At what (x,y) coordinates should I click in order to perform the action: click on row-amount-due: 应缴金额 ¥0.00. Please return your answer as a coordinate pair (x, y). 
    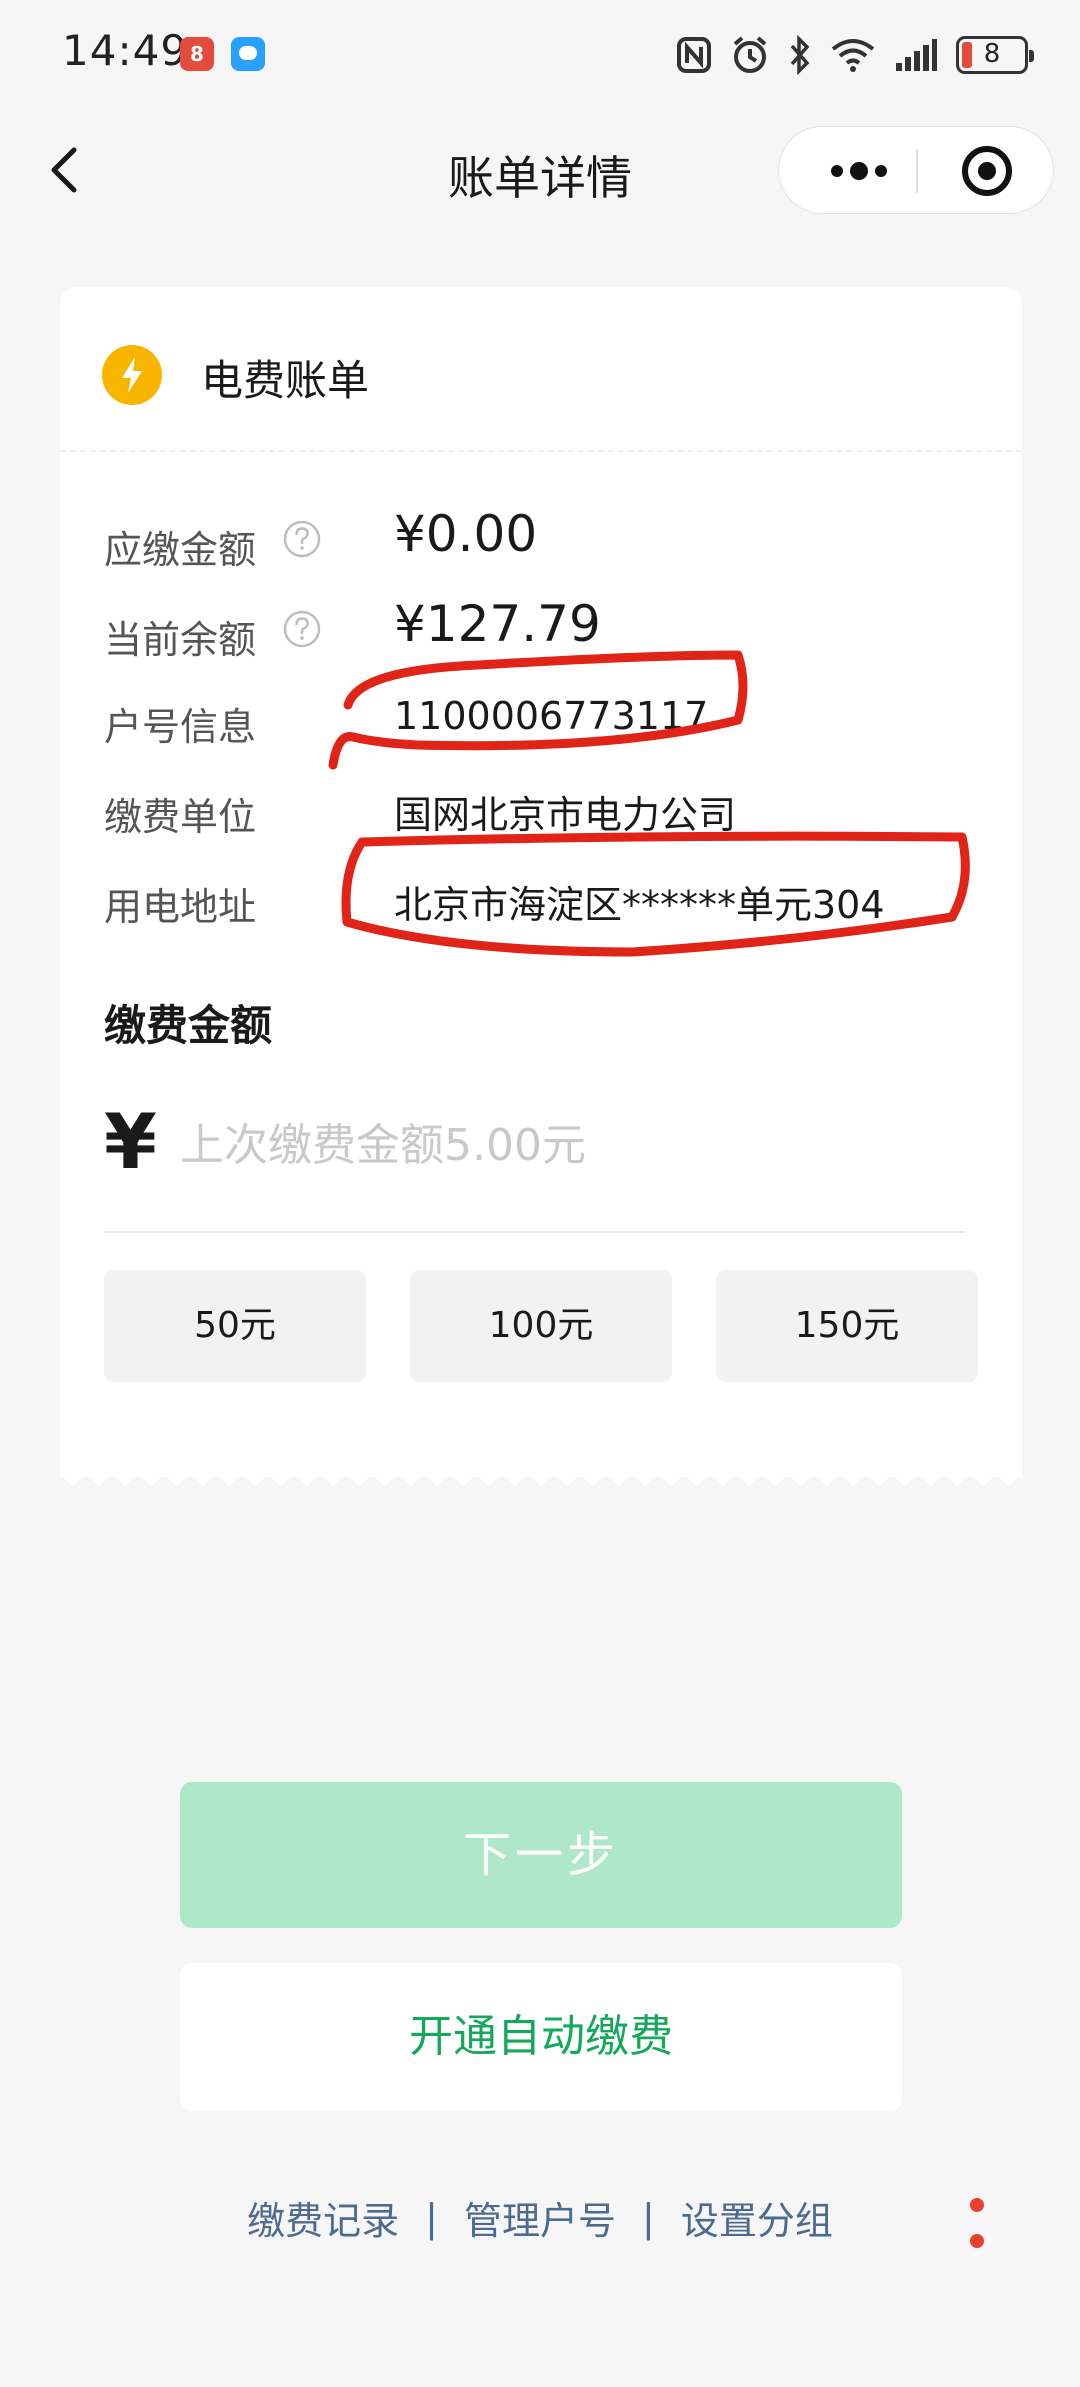
    Looking at the image, I should click on (554, 545).